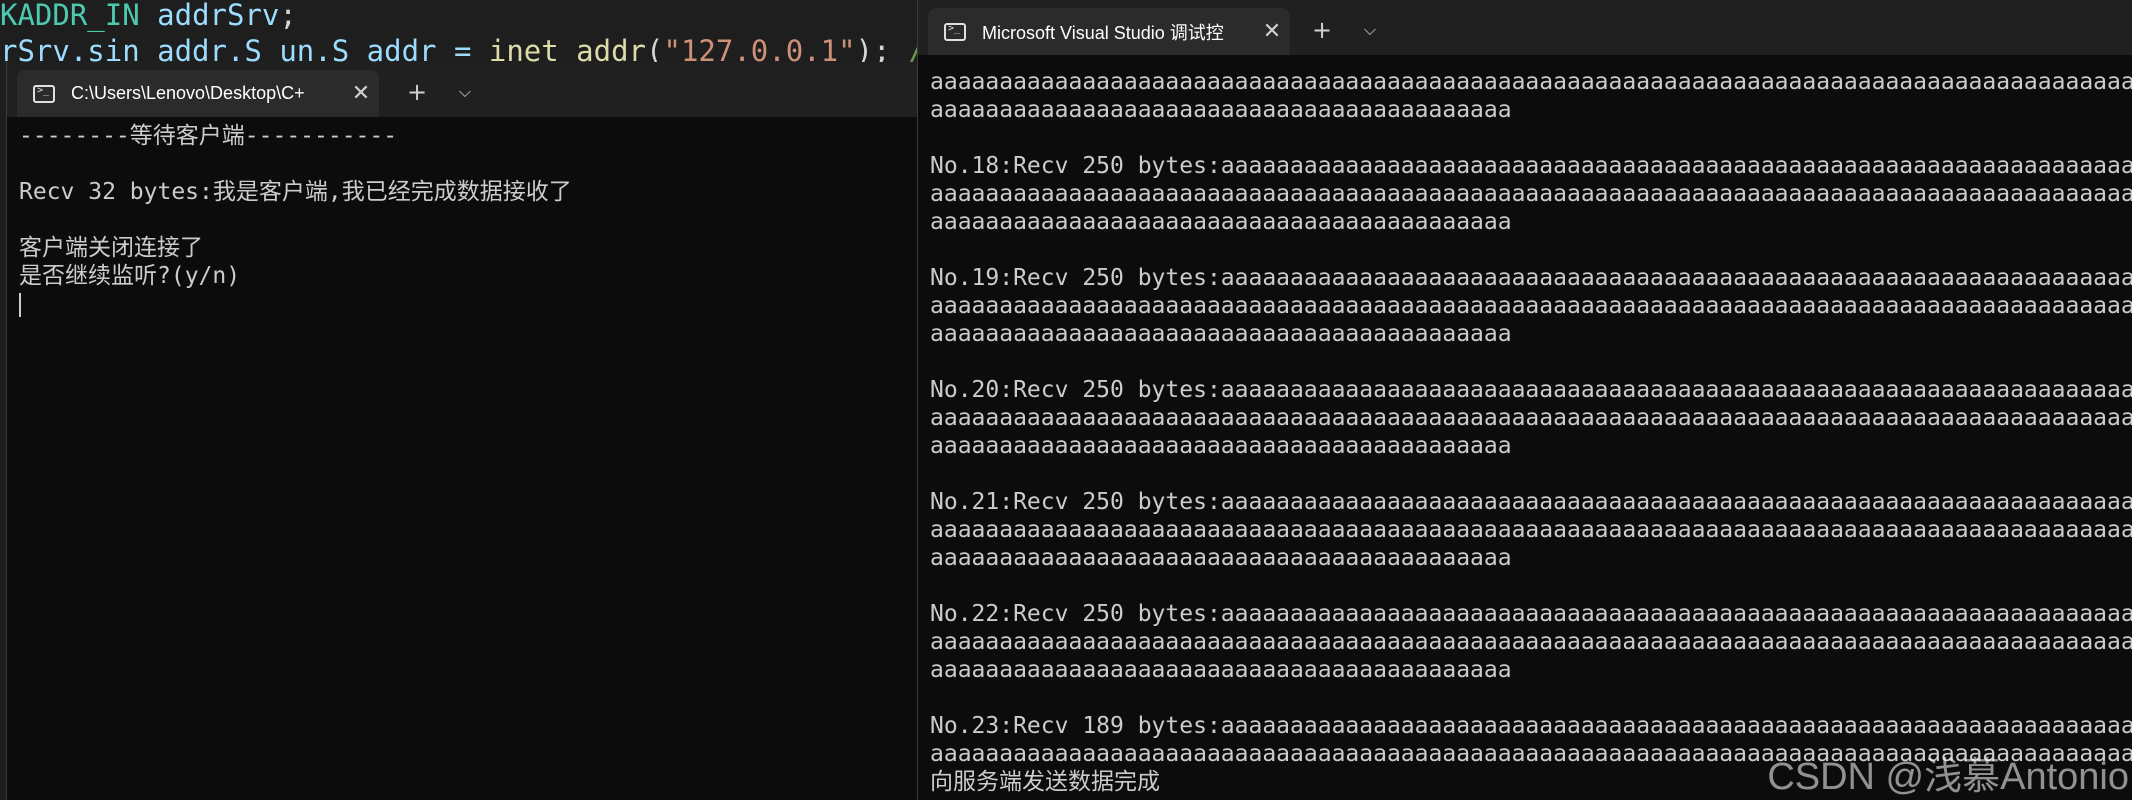 The height and width of the screenshot is (800, 2132). Describe the element at coordinates (295, 192) in the screenshot. I see `console-line: Recv 32 bytes:我是客户端,我已经完成数据接收了` at that location.